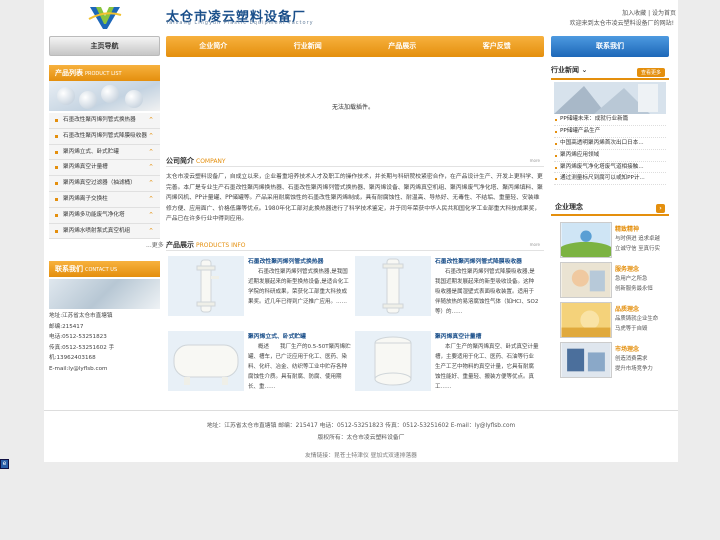 The height and width of the screenshot is (540, 720). Describe the element at coordinates (104, 294) in the screenshot. I see `contact-banner` at that location.